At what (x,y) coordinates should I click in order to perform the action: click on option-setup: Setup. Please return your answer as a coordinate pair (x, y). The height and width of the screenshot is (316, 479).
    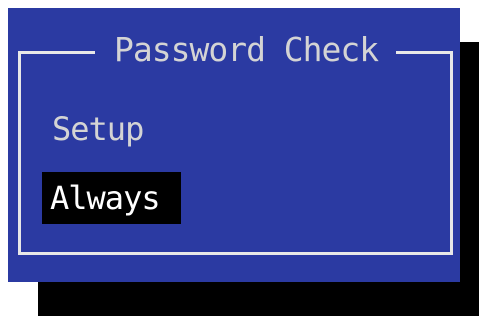
    Looking at the image, I should click on (93, 129).